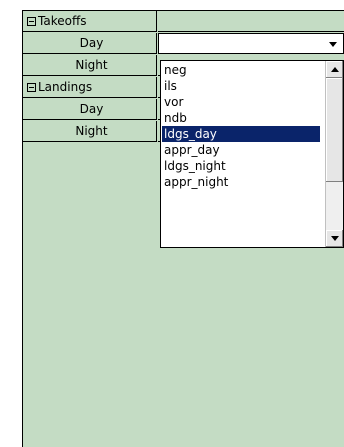 The image size is (344, 447). I want to click on vertical-scrollbar, so click(334, 154).